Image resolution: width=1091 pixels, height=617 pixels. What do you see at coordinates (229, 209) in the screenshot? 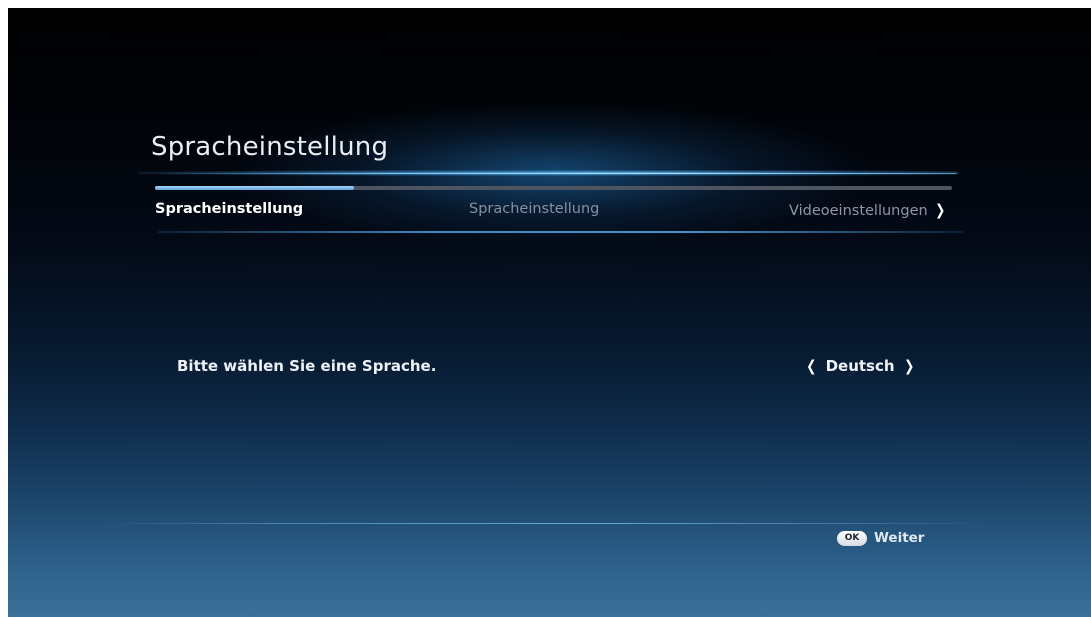
I see `wizard-step-current: Spracheinstellung` at bounding box center [229, 209].